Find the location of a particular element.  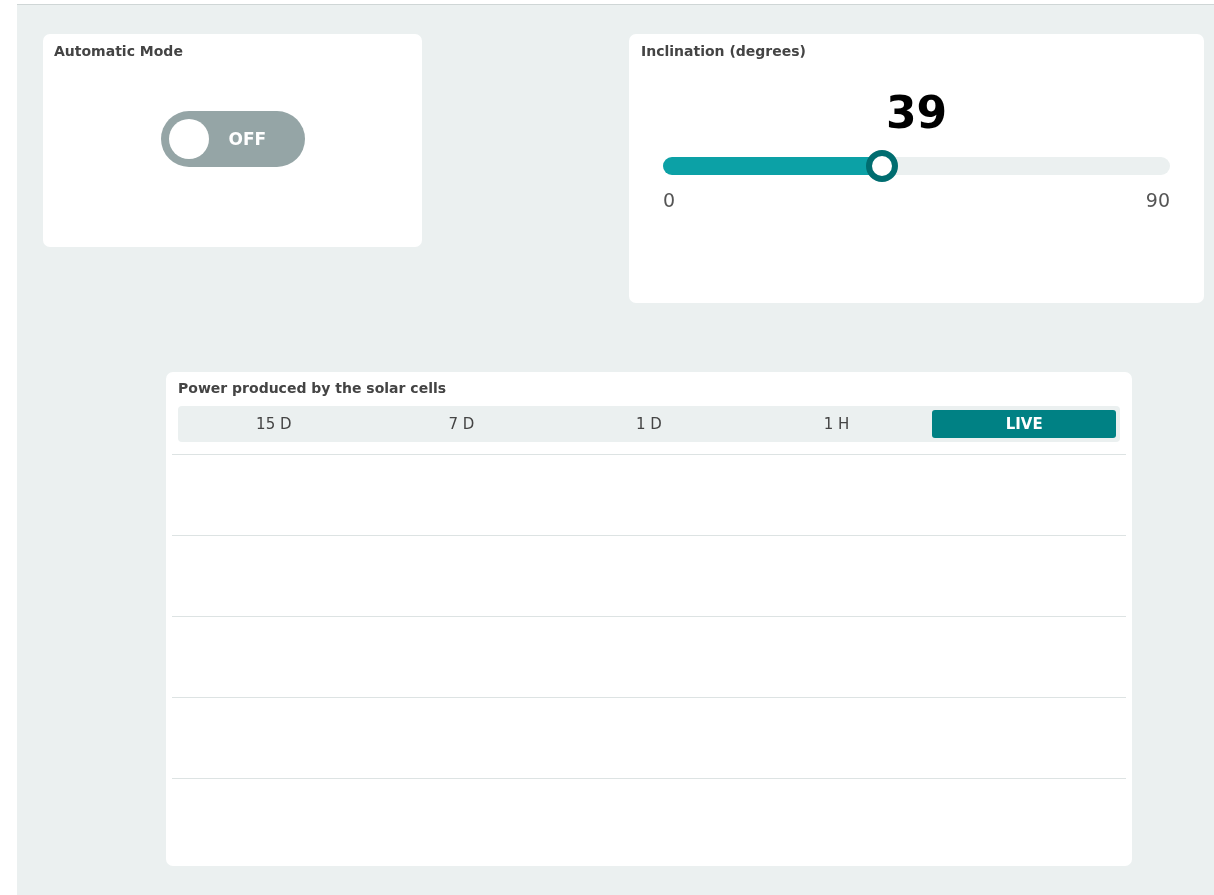

slider is located at coordinates (916, 166).